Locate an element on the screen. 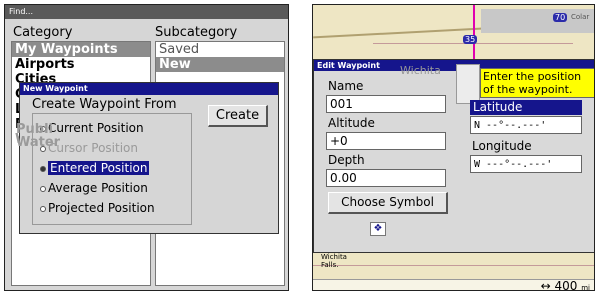 This screenshot has height=295, width=597. highway-70-icon: 70 is located at coordinates (560, 17).